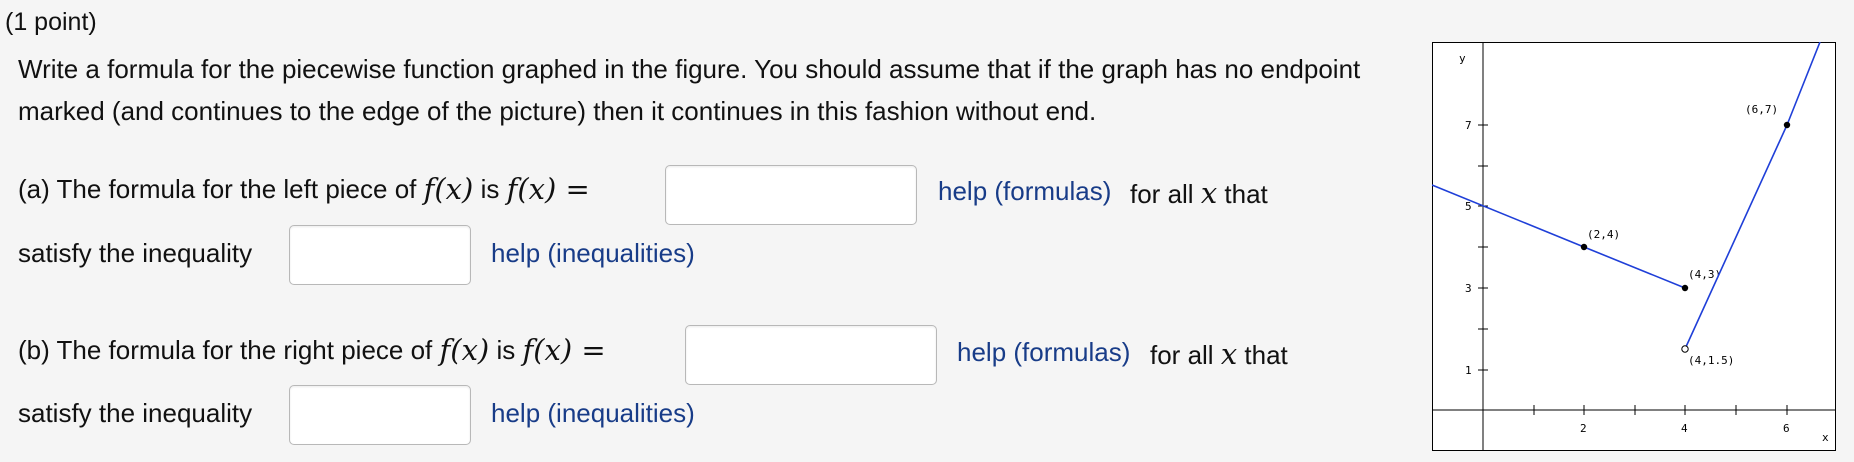  Describe the element at coordinates (506, 349) in the screenshot. I see `part-b-is: is` at that location.